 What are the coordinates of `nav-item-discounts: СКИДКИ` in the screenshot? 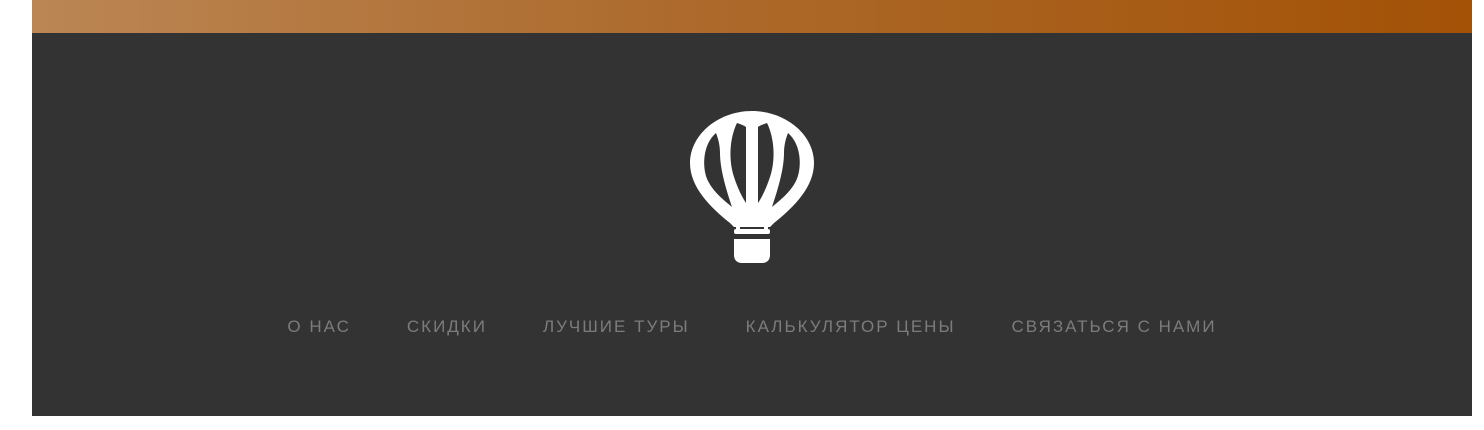 It's located at (447, 327).